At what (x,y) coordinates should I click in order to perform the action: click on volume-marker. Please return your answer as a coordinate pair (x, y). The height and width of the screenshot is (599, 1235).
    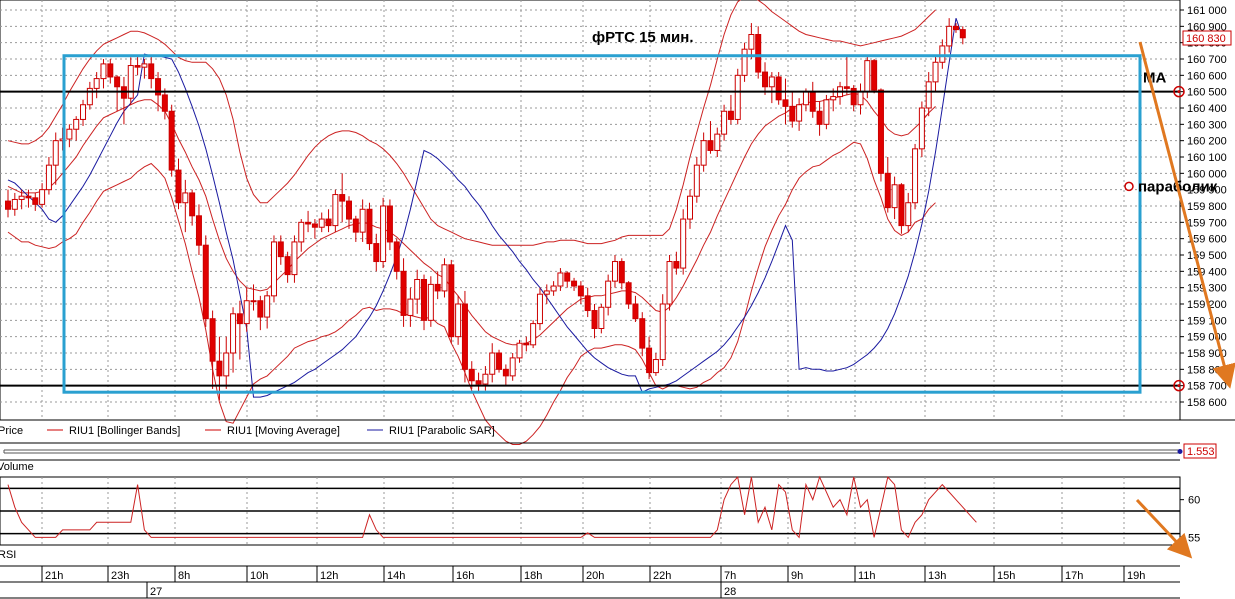
    Looking at the image, I should click on (1180, 451).